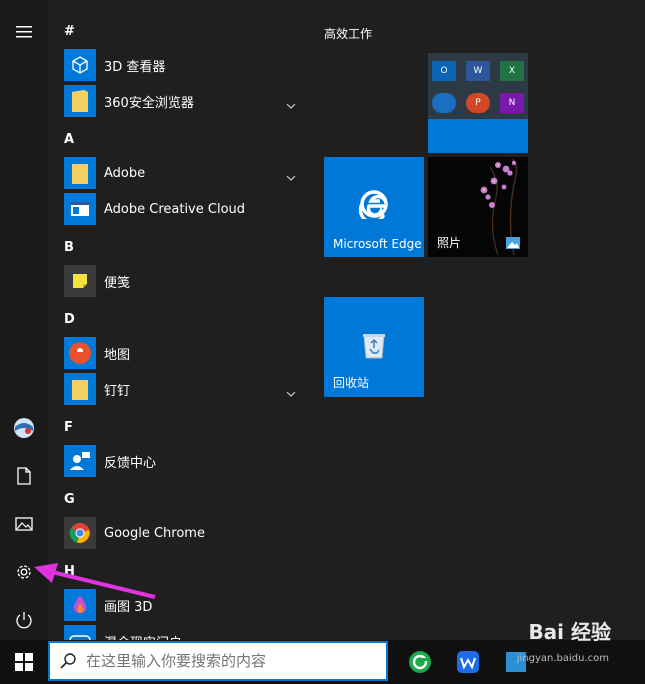 Image resolution: width=645 pixels, height=684 pixels. I want to click on app-3d-viewer: 3D 查看器, so click(184, 65).